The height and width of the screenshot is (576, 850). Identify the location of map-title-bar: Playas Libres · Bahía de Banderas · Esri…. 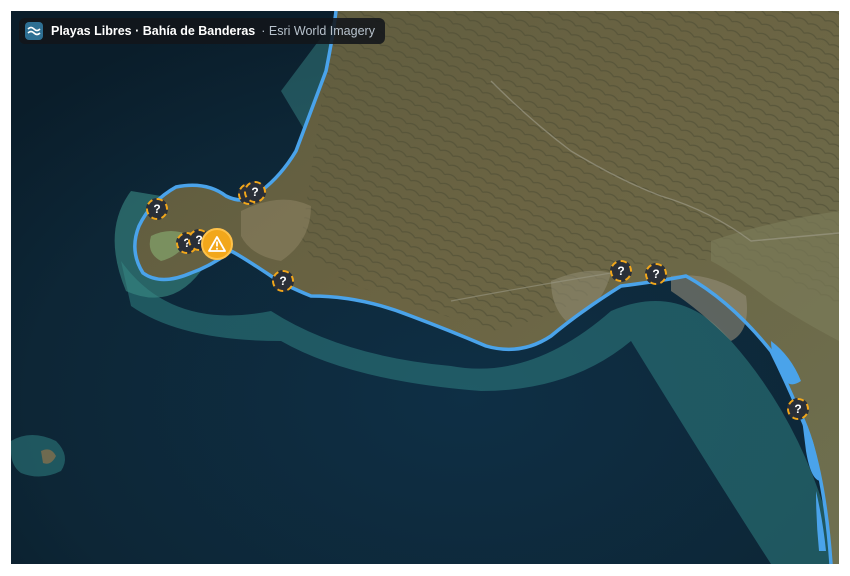
(202, 31).